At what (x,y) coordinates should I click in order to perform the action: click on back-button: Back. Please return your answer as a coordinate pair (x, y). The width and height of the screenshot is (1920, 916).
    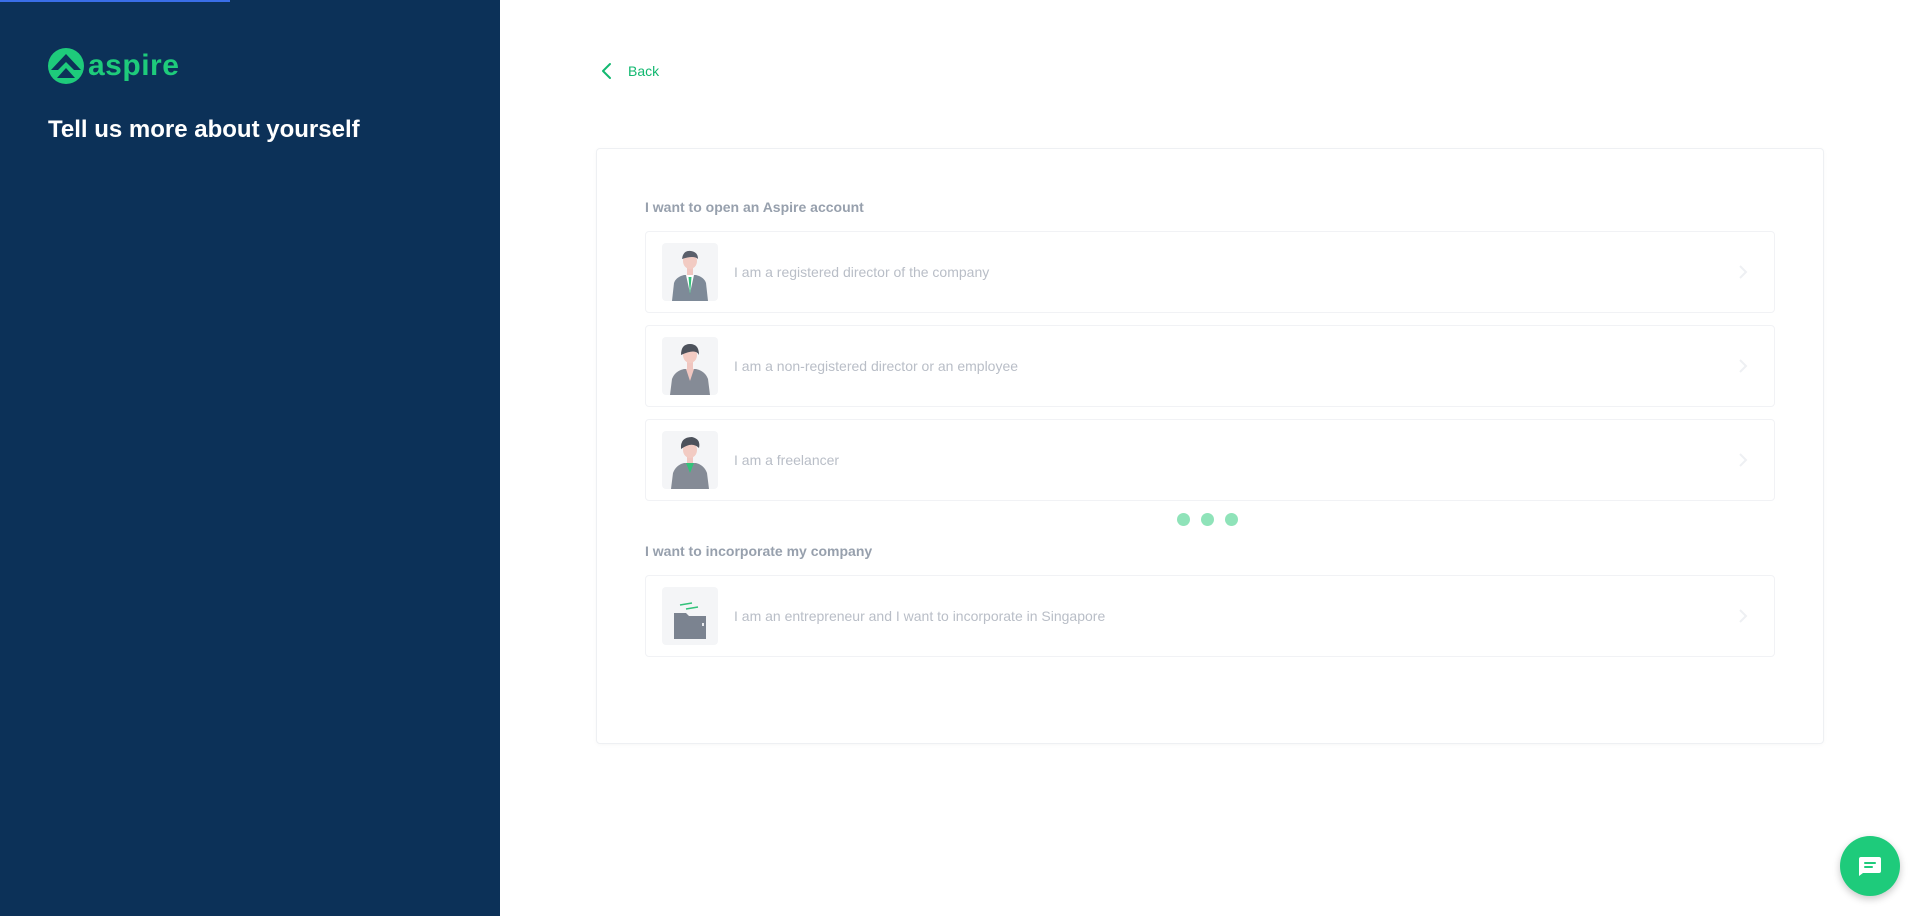
    Looking at the image, I should click on (629, 71).